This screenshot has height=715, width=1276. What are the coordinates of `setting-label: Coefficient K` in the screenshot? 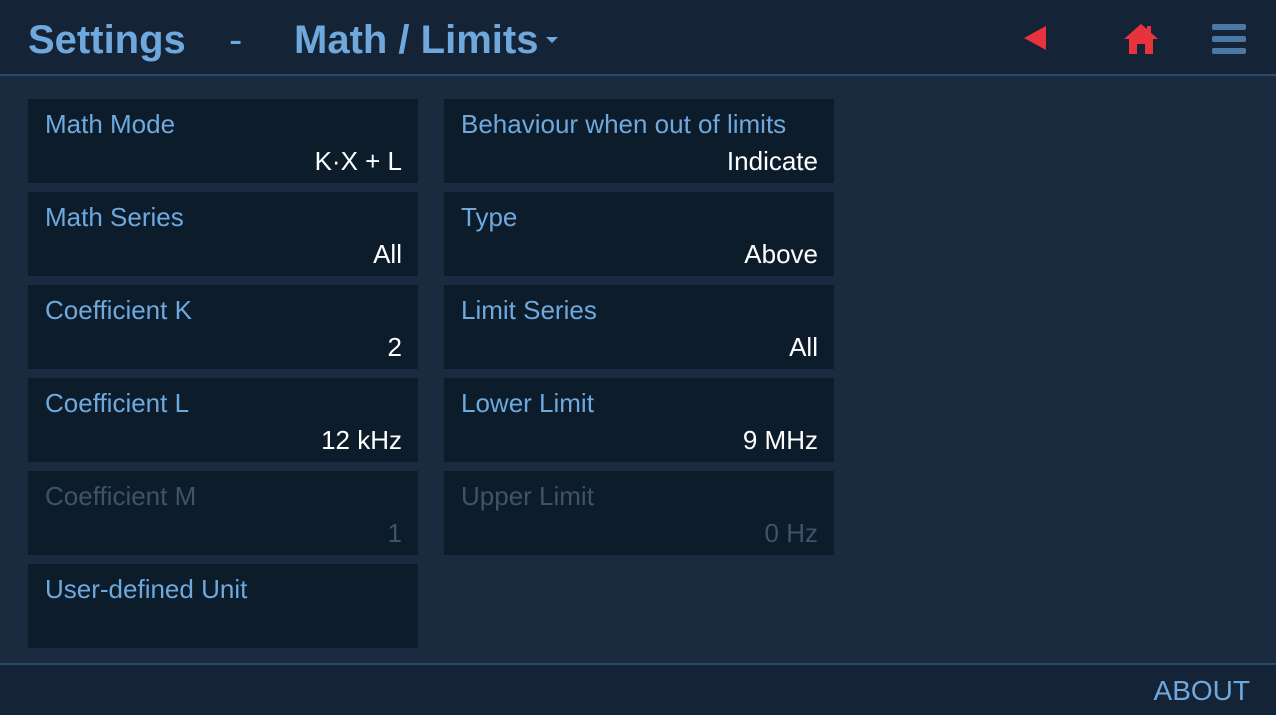 It's located at (118, 310).